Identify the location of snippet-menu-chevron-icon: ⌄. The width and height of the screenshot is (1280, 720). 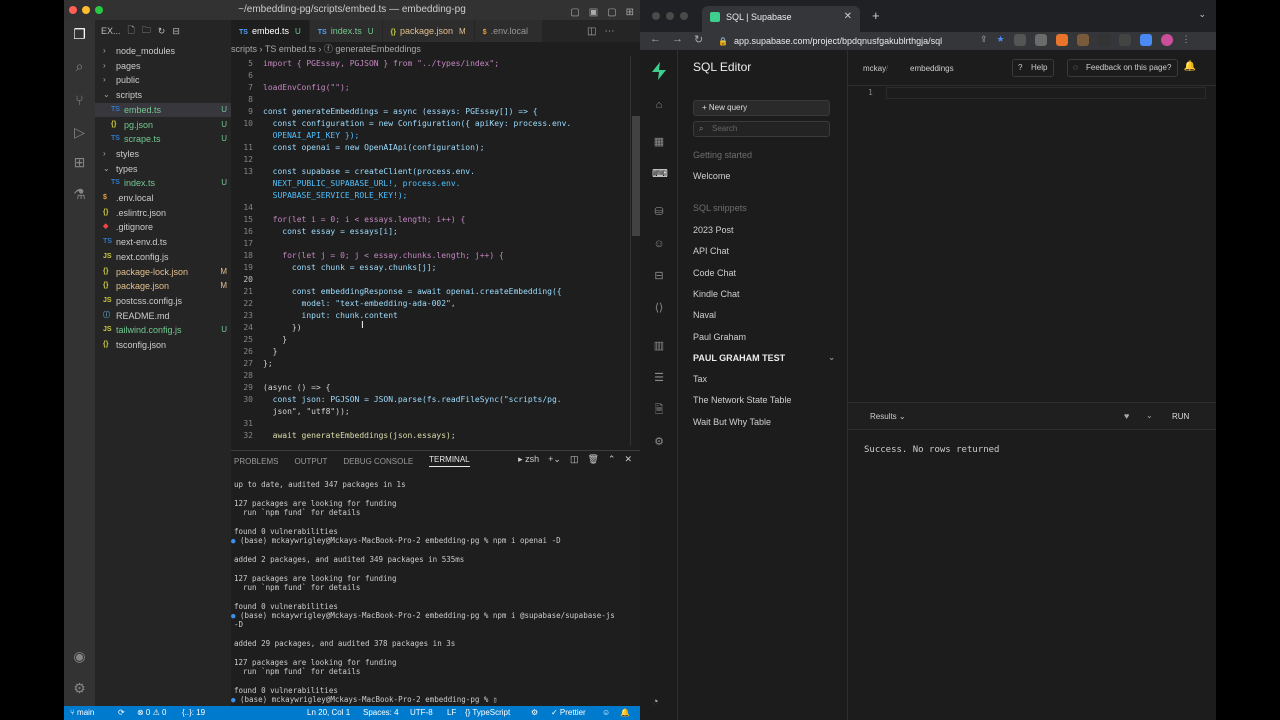
(831, 358).